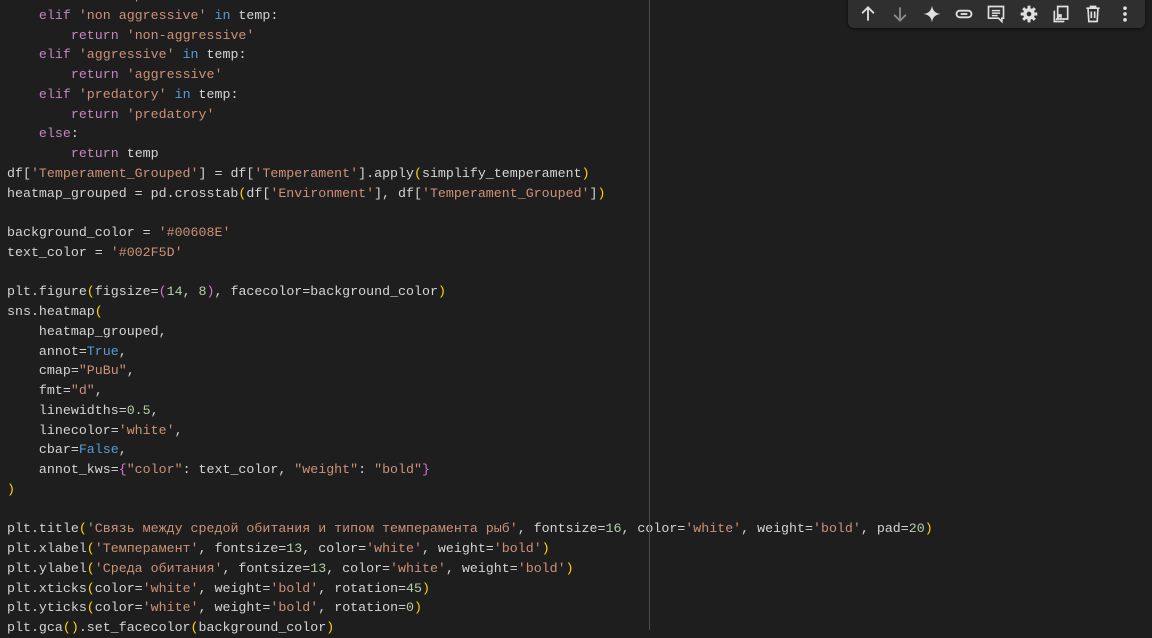 The image size is (1152, 638). Describe the element at coordinates (102, 371) in the screenshot. I see `code-token: "PuBu"` at that location.